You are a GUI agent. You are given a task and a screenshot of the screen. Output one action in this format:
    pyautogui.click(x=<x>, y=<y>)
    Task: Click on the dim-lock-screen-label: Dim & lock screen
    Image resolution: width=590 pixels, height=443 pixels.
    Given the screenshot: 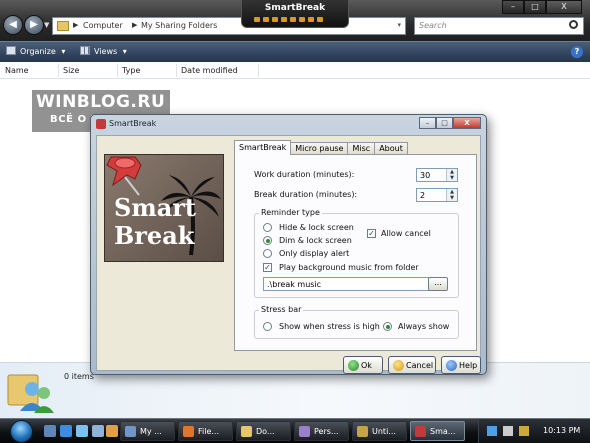 What is the action you would take?
    pyautogui.click(x=315, y=240)
    